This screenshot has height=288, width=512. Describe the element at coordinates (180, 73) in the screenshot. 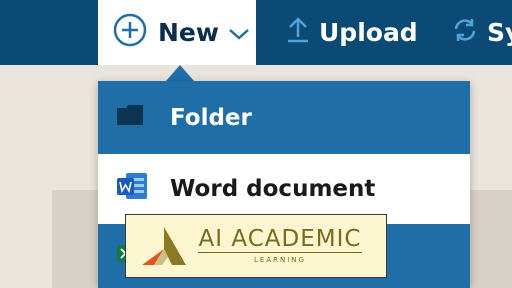

I see `menu-caret` at that location.